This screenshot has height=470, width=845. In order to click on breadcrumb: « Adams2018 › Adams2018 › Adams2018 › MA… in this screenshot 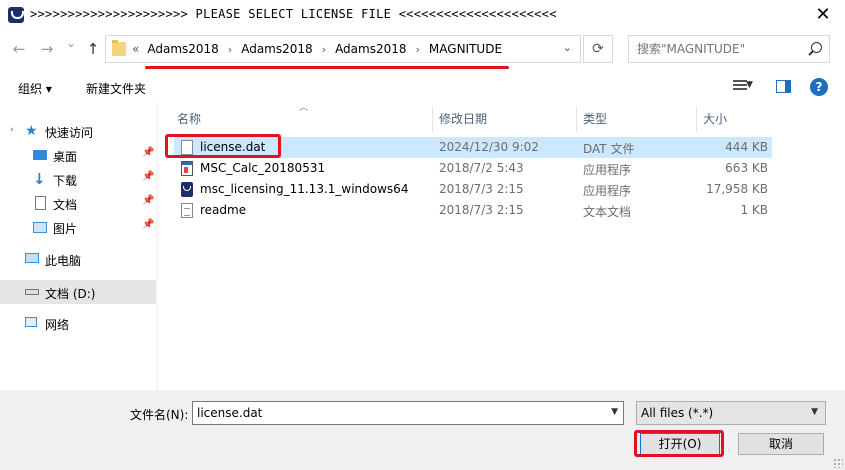, I will do `click(317, 49)`.